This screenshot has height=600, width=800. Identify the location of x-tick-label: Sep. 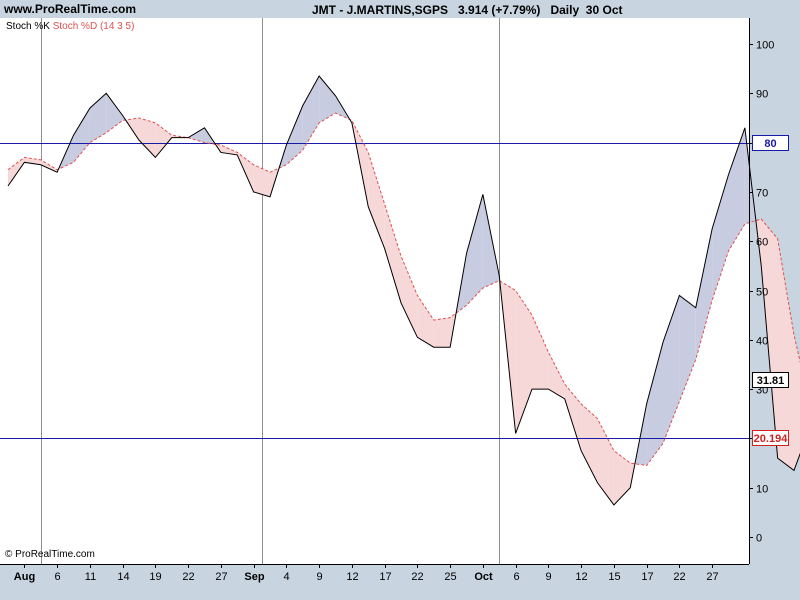
(254, 577).